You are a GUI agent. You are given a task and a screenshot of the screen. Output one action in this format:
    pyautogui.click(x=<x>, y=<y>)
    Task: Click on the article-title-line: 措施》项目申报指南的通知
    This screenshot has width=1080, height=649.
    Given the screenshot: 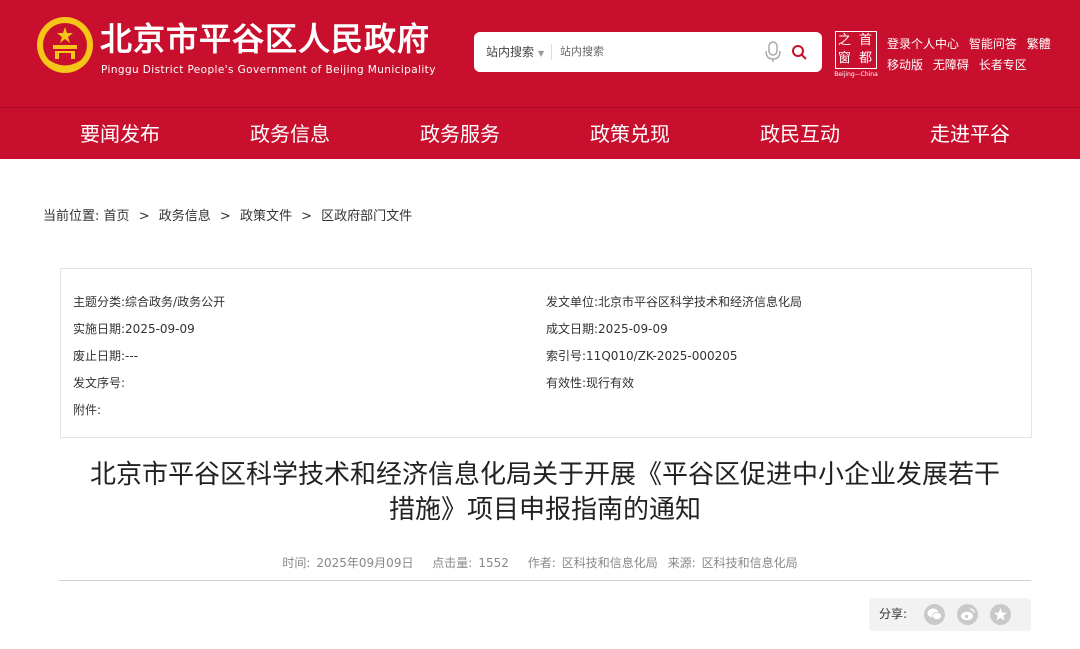 What is the action you would take?
    pyautogui.click(x=544, y=510)
    